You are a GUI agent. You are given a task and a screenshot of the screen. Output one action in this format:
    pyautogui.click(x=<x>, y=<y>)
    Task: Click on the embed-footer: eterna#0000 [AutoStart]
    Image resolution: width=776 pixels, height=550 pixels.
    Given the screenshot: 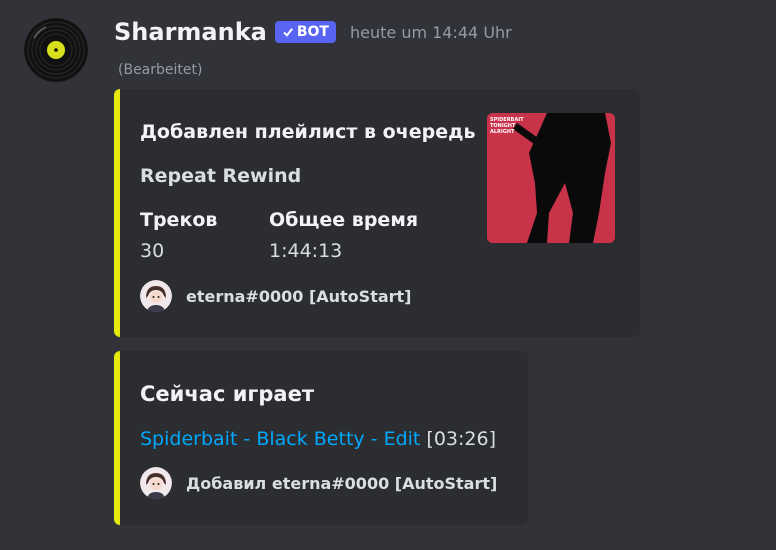 What is the action you would take?
    pyautogui.click(x=275, y=296)
    